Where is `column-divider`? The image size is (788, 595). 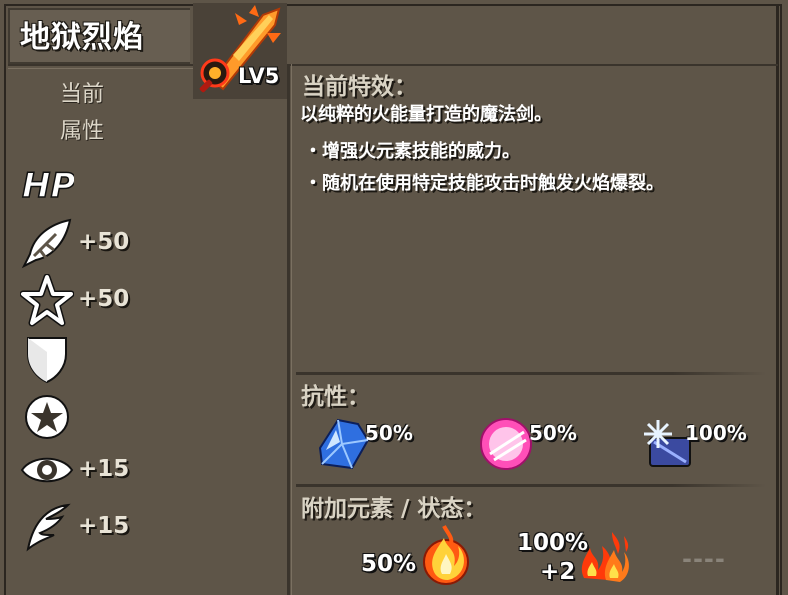 column-divider is located at coordinates (288, 329).